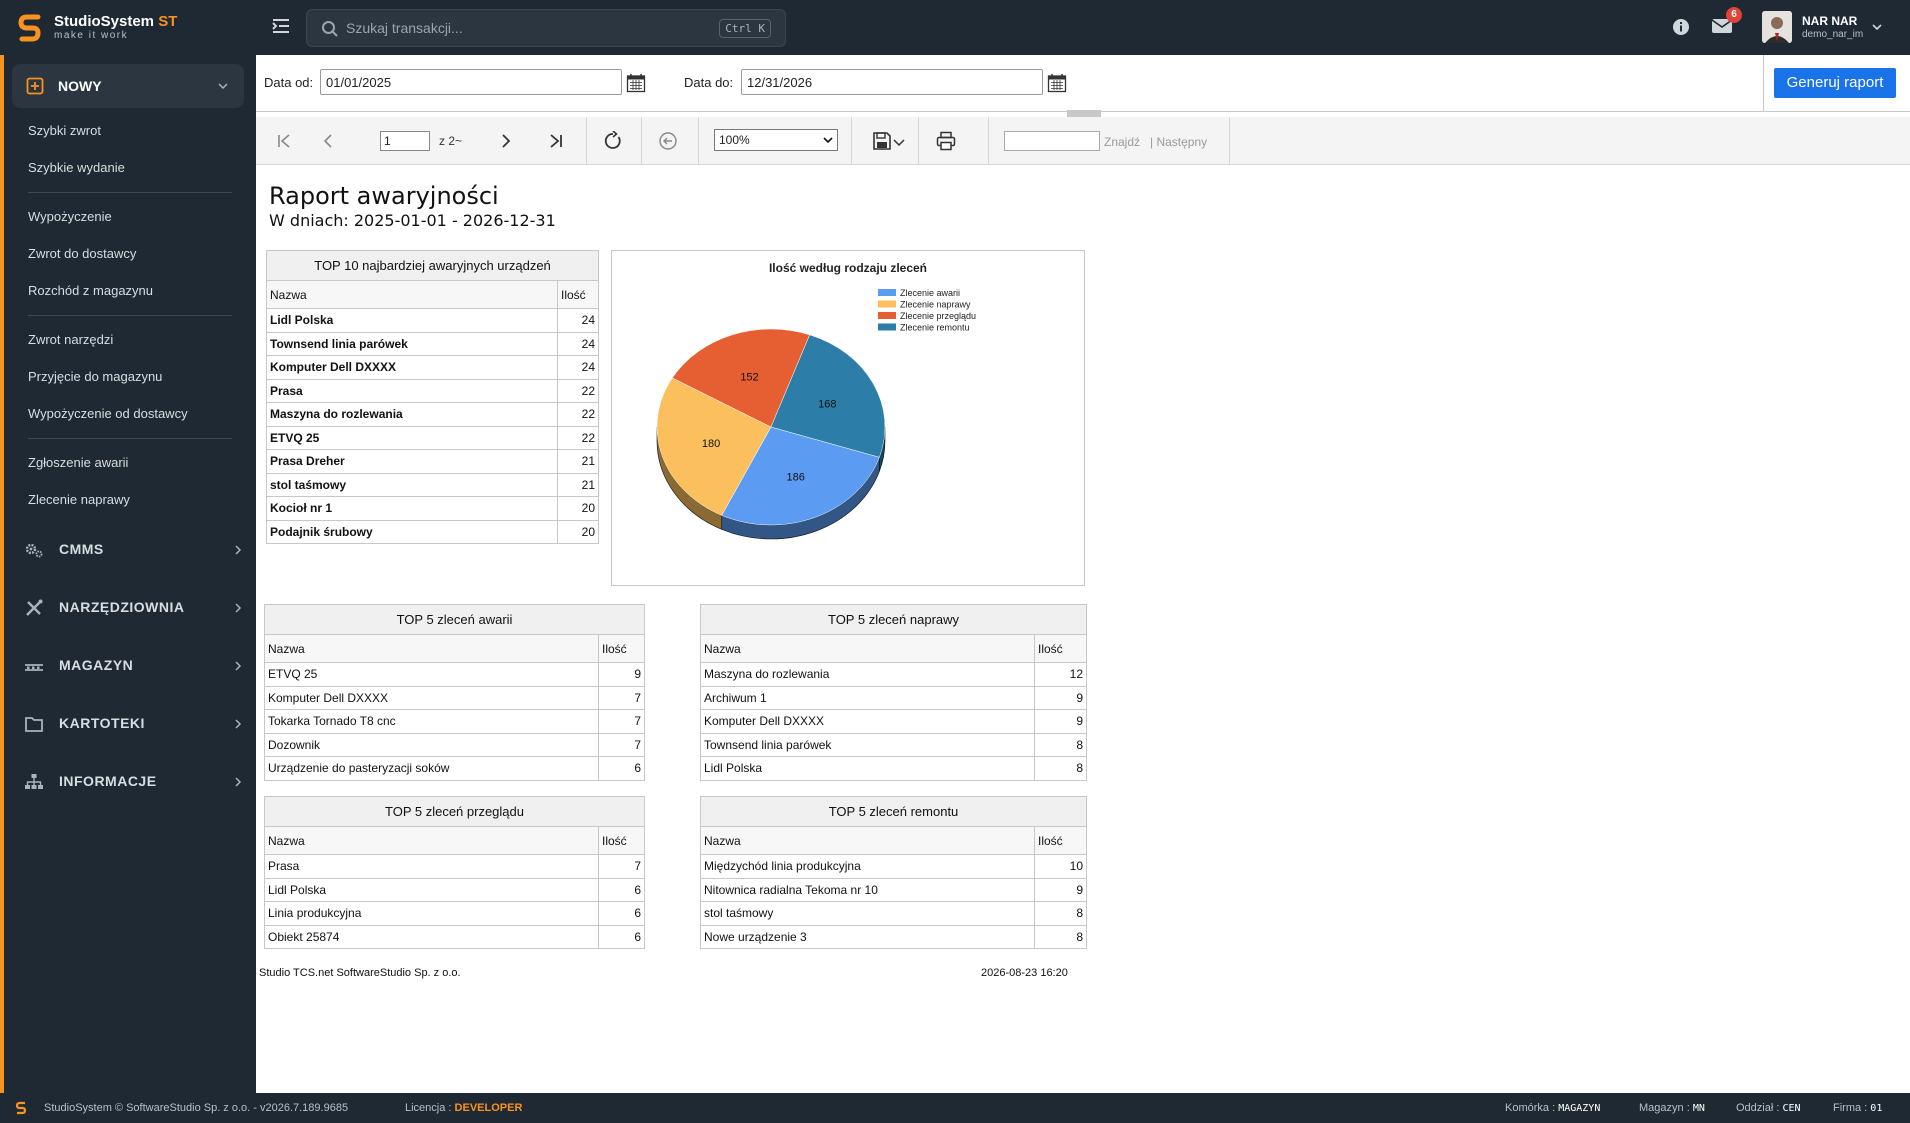 The width and height of the screenshot is (1910, 1123). What do you see at coordinates (1768, 1108) in the screenshot?
I see `branch-info: Oddział : CEN` at bounding box center [1768, 1108].